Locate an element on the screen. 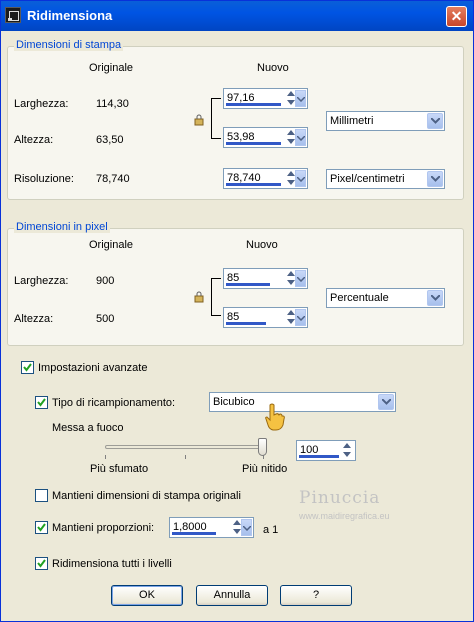 The width and height of the screenshot is (474, 622). pixel-col-new: Nuovo is located at coordinates (262, 245).